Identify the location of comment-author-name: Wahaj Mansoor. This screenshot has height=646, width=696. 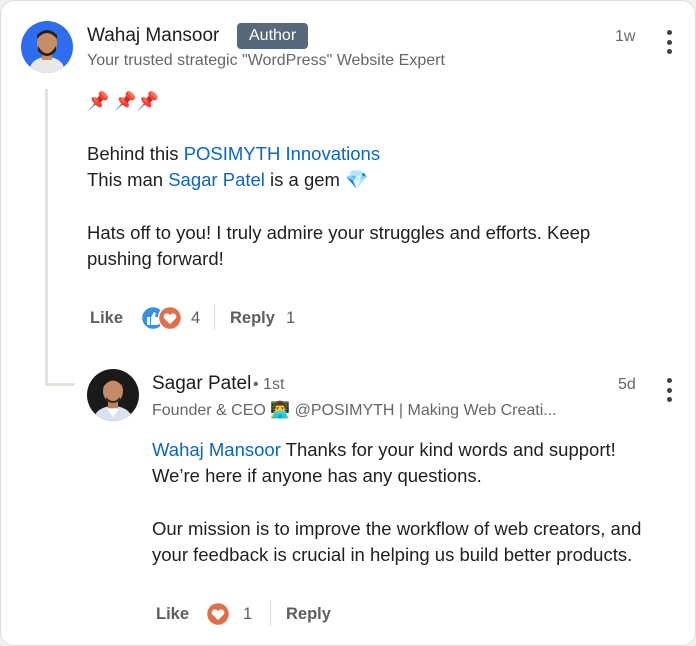
(153, 36).